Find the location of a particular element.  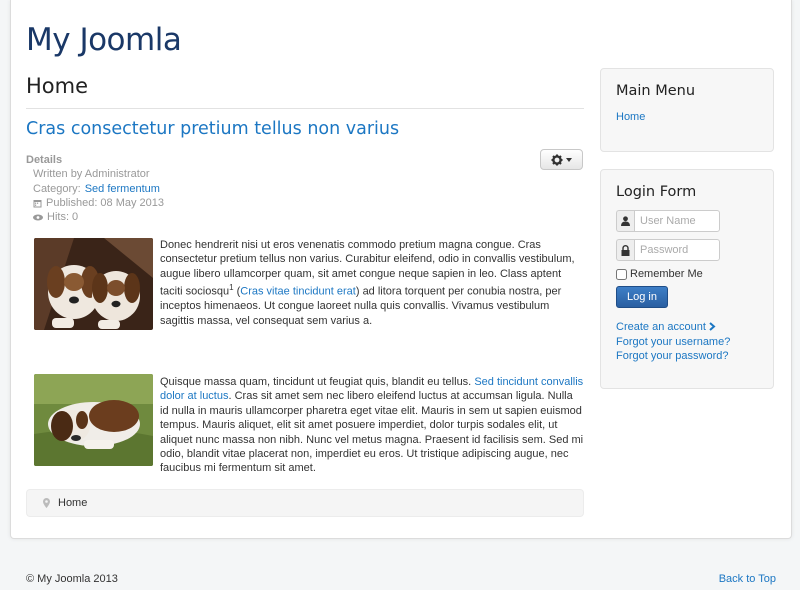

category-label: Category: is located at coordinates (57, 188).